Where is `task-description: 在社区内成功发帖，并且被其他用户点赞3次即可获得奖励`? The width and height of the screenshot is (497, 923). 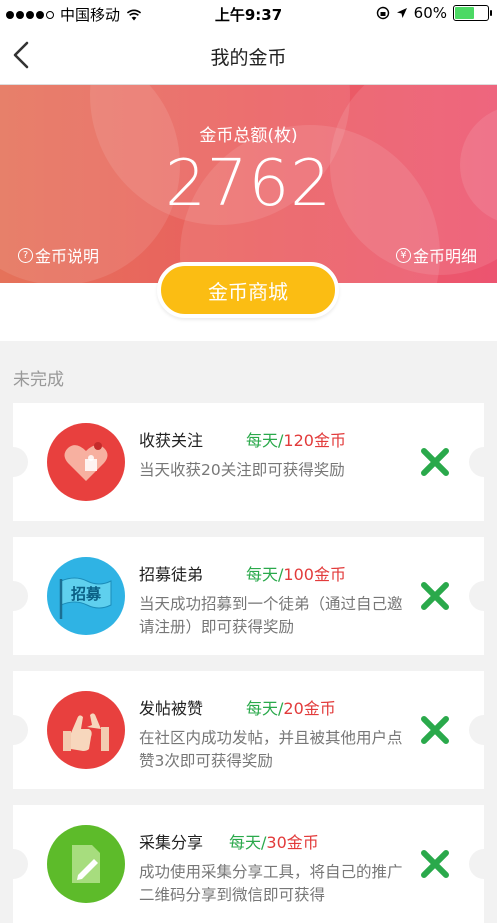
task-description: 在社区内成功发帖，并且被其他用户点赞3次即可获得奖励 is located at coordinates (271, 749).